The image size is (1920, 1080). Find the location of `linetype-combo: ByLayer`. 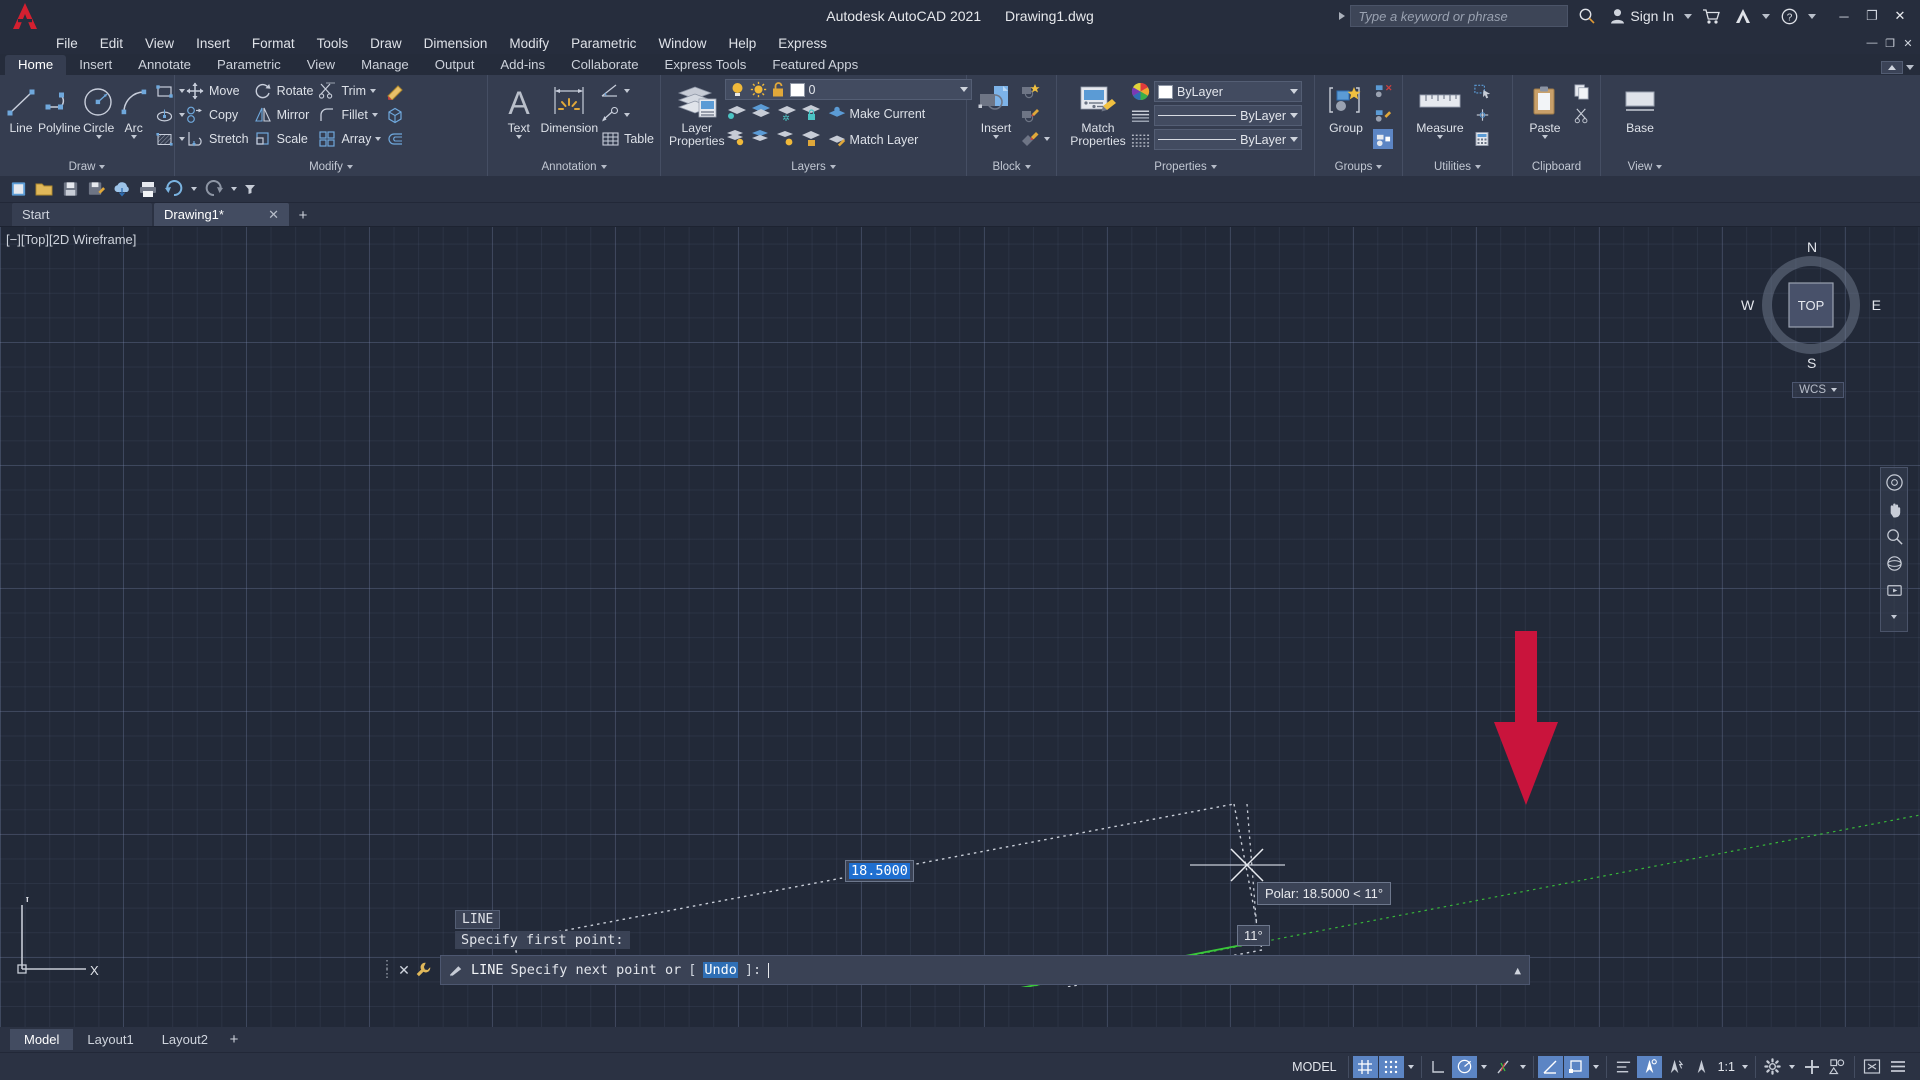

linetype-combo: ByLayer is located at coordinates (1228, 115).